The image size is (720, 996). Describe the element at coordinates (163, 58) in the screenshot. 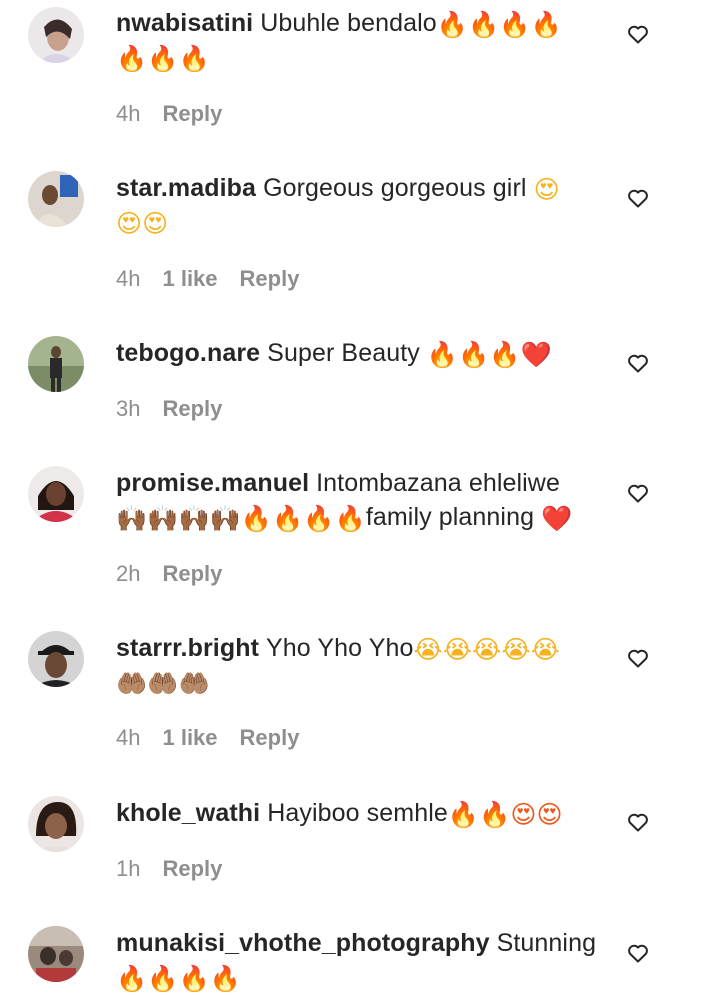

I see `fire-emoji-icon: 🔥🔥🔥` at that location.